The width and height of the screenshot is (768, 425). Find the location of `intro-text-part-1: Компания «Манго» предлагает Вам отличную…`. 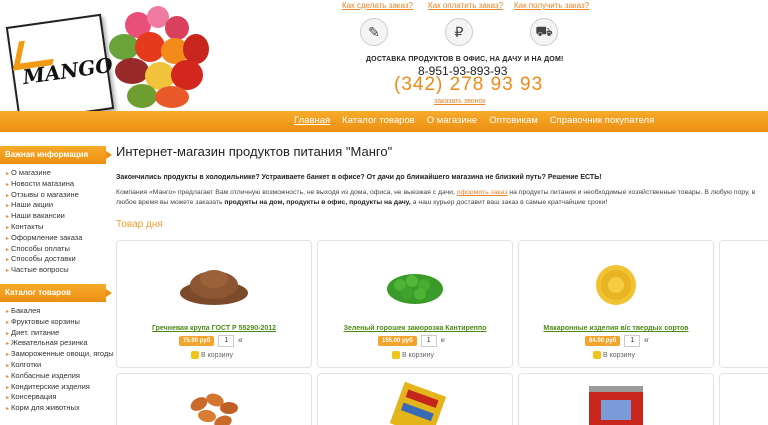

intro-text-part-1: Компания «Манго» предлагает Вам отличную… is located at coordinates (286, 192).